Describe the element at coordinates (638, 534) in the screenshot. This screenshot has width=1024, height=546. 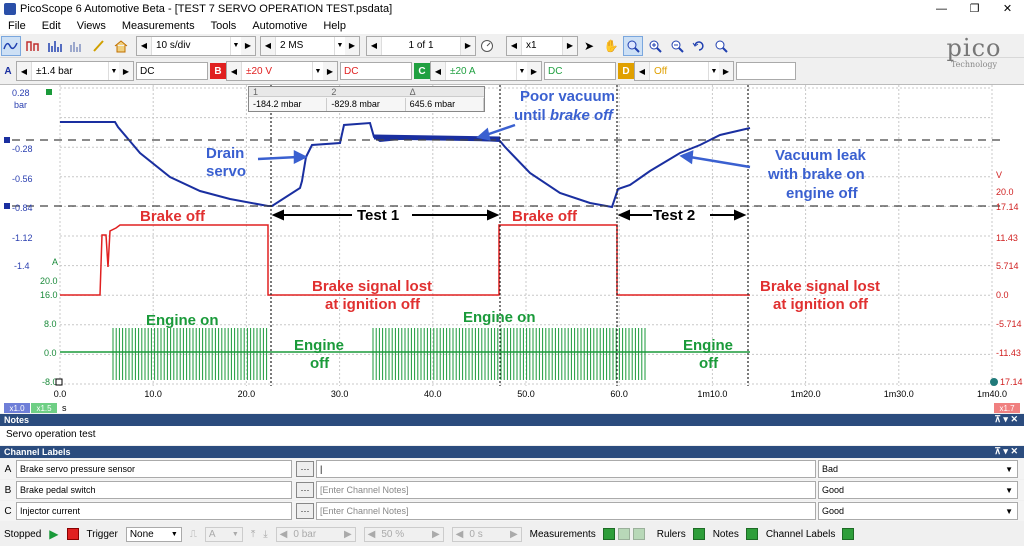
I see `delete-measurement-button` at that location.